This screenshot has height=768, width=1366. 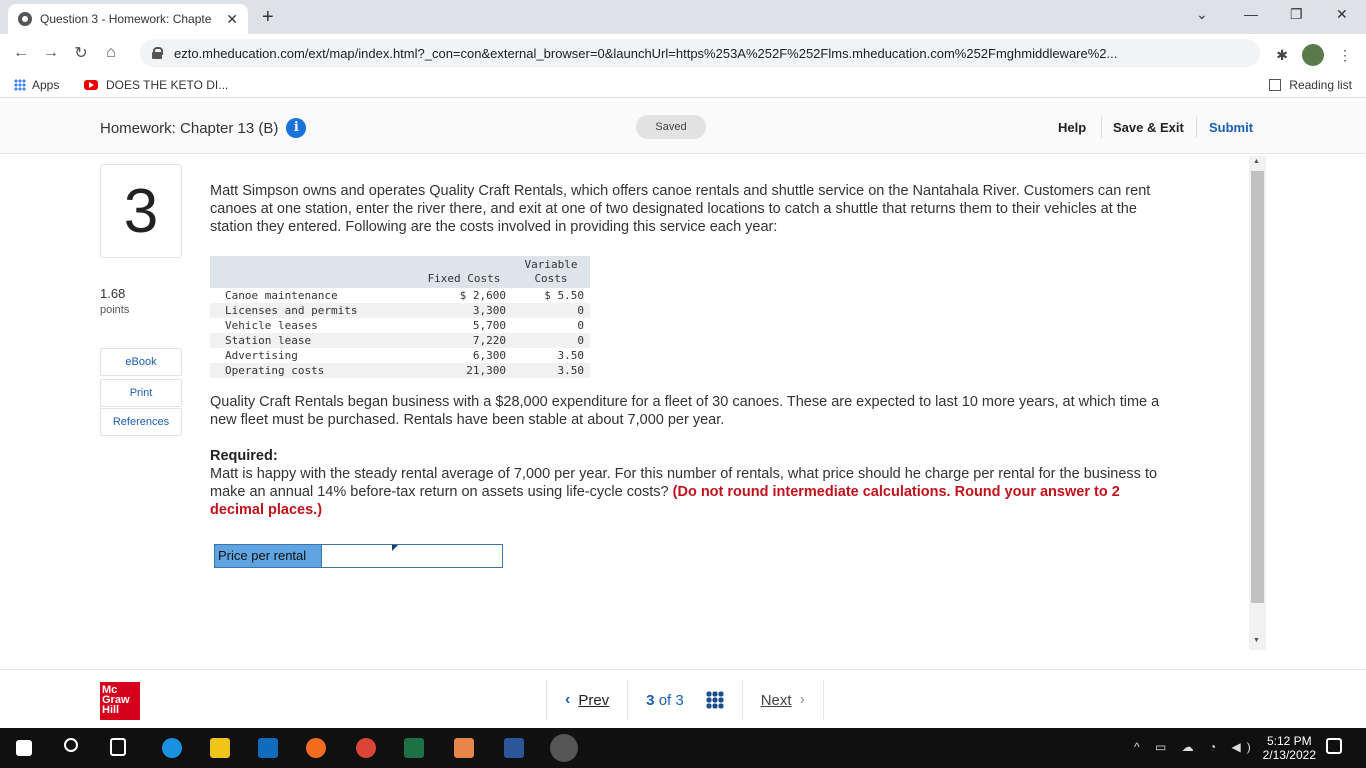 I want to click on media-player-icon, so click(x=464, y=748).